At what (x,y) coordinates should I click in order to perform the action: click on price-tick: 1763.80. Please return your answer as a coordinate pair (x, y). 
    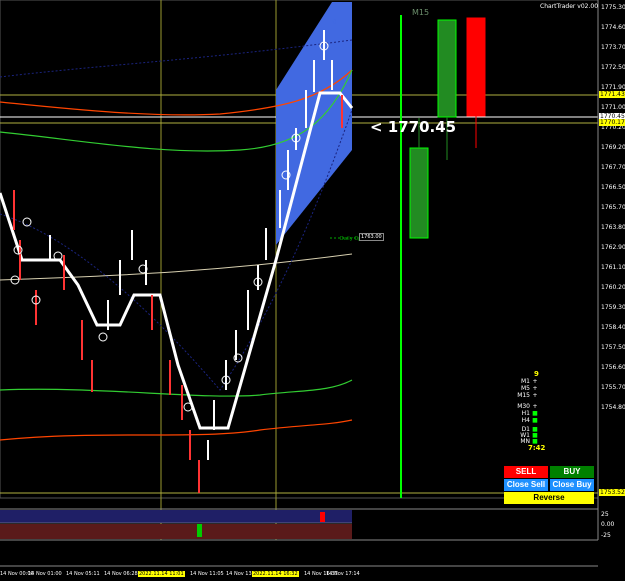
    Looking at the image, I should click on (613, 227).